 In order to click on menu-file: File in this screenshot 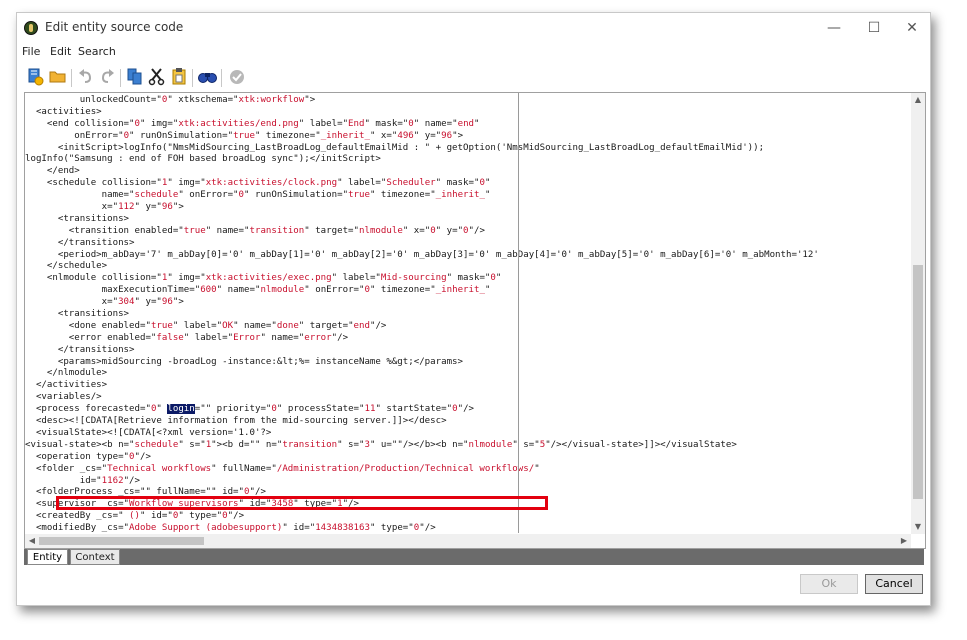, I will do `click(31, 51)`.